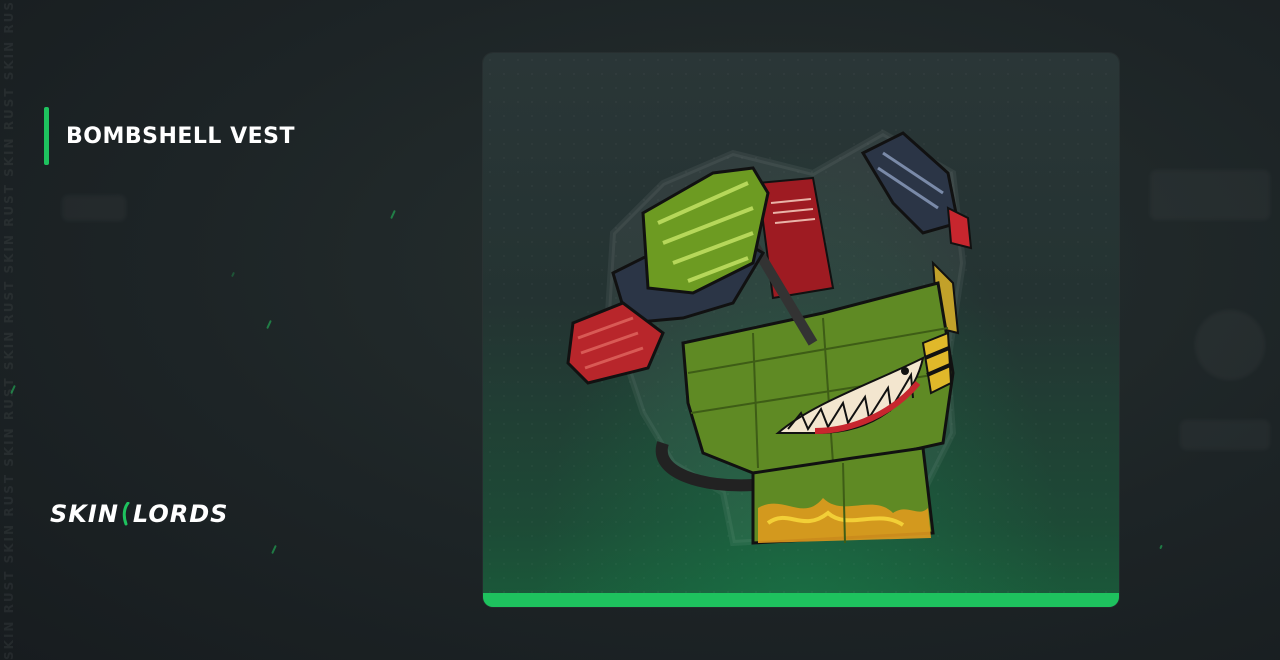 The height and width of the screenshot is (660, 1280). What do you see at coordinates (801, 600) in the screenshot?
I see `card-accent-bar` at bounding box center [801, 600].